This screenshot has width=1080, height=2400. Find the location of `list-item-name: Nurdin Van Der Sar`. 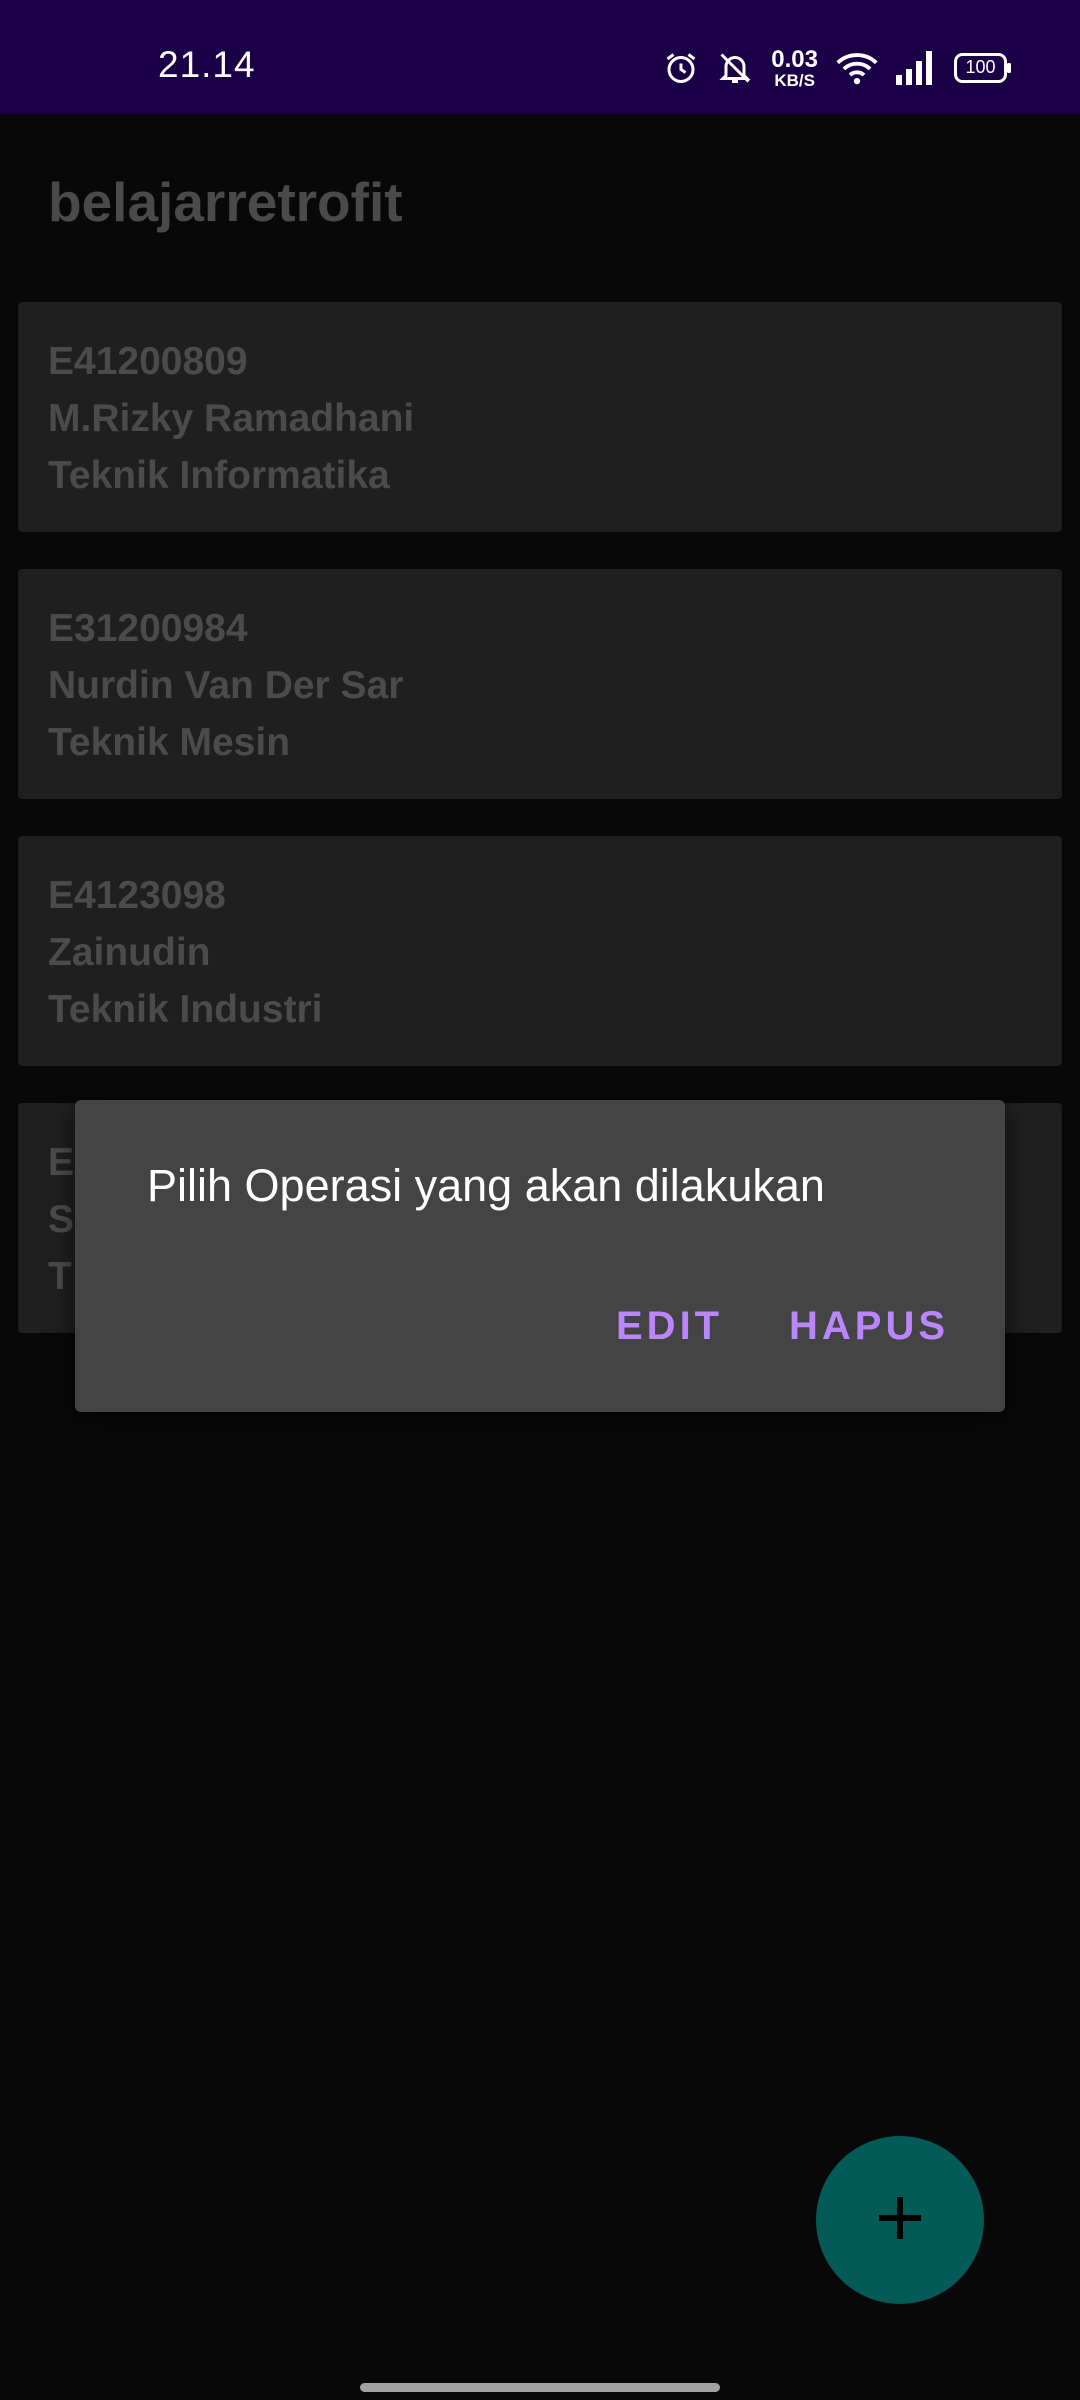

list-item-name: Nurdin Van Der Sar is located at coordinates (226, 685).